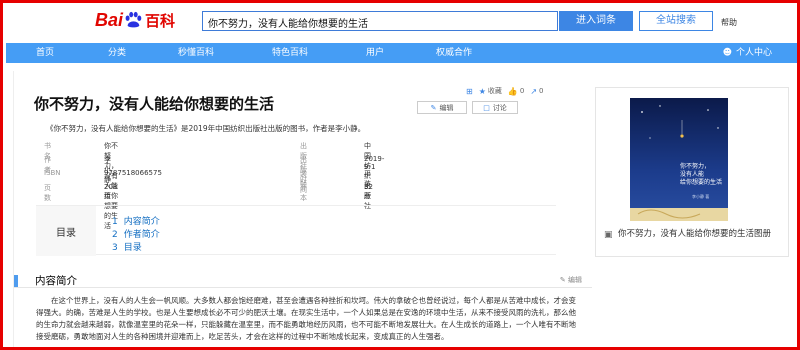  I want to click on info-label: 页 数, so click(51, 193).